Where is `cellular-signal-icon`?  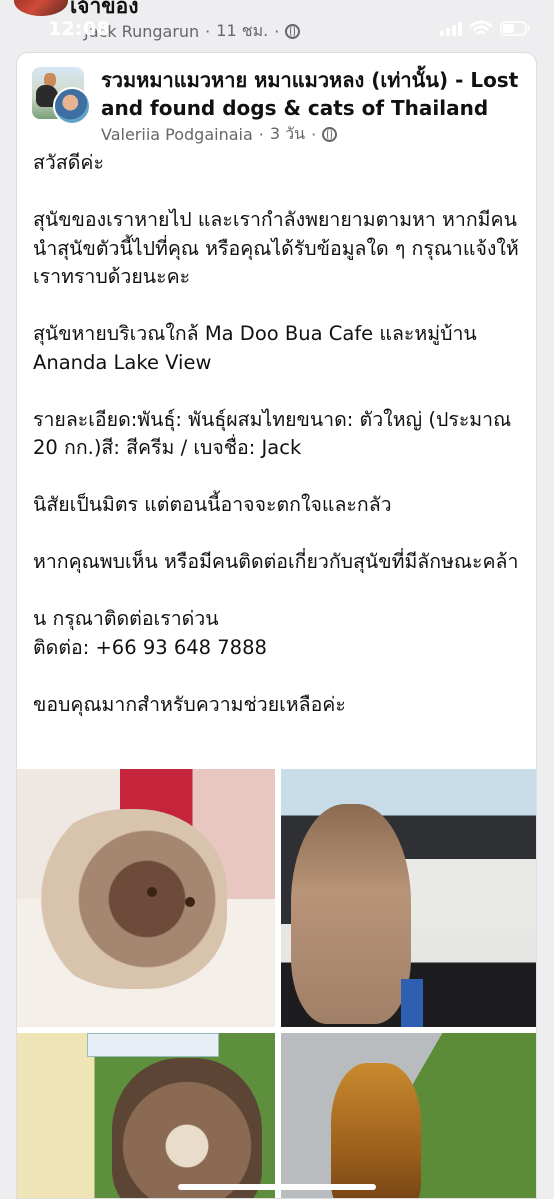 cellular-signal-icon is located at coordinates (451, 28).